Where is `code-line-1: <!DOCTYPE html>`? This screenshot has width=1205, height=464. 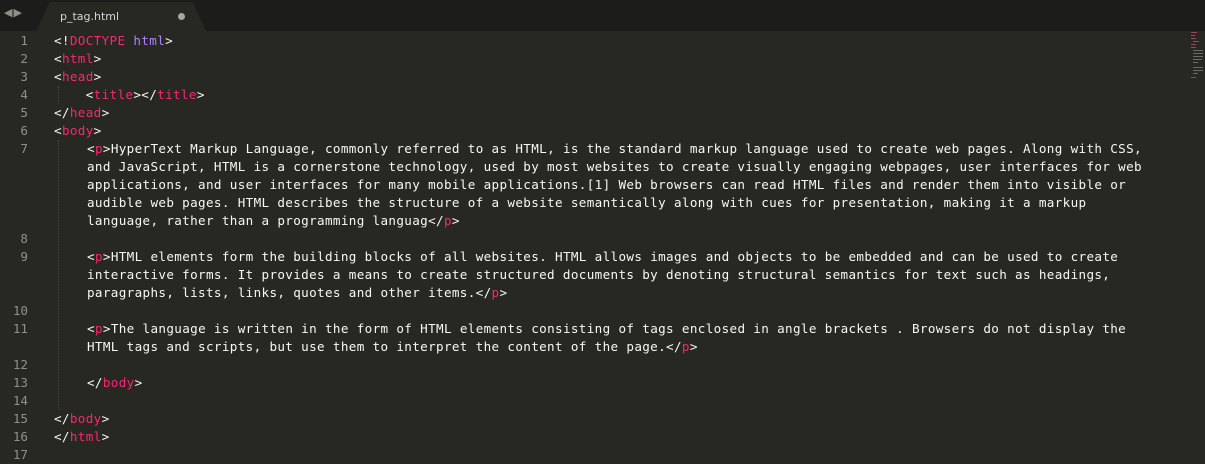 code-line-1: <!DOCTYPE html> is located at coordinates (113, 41).